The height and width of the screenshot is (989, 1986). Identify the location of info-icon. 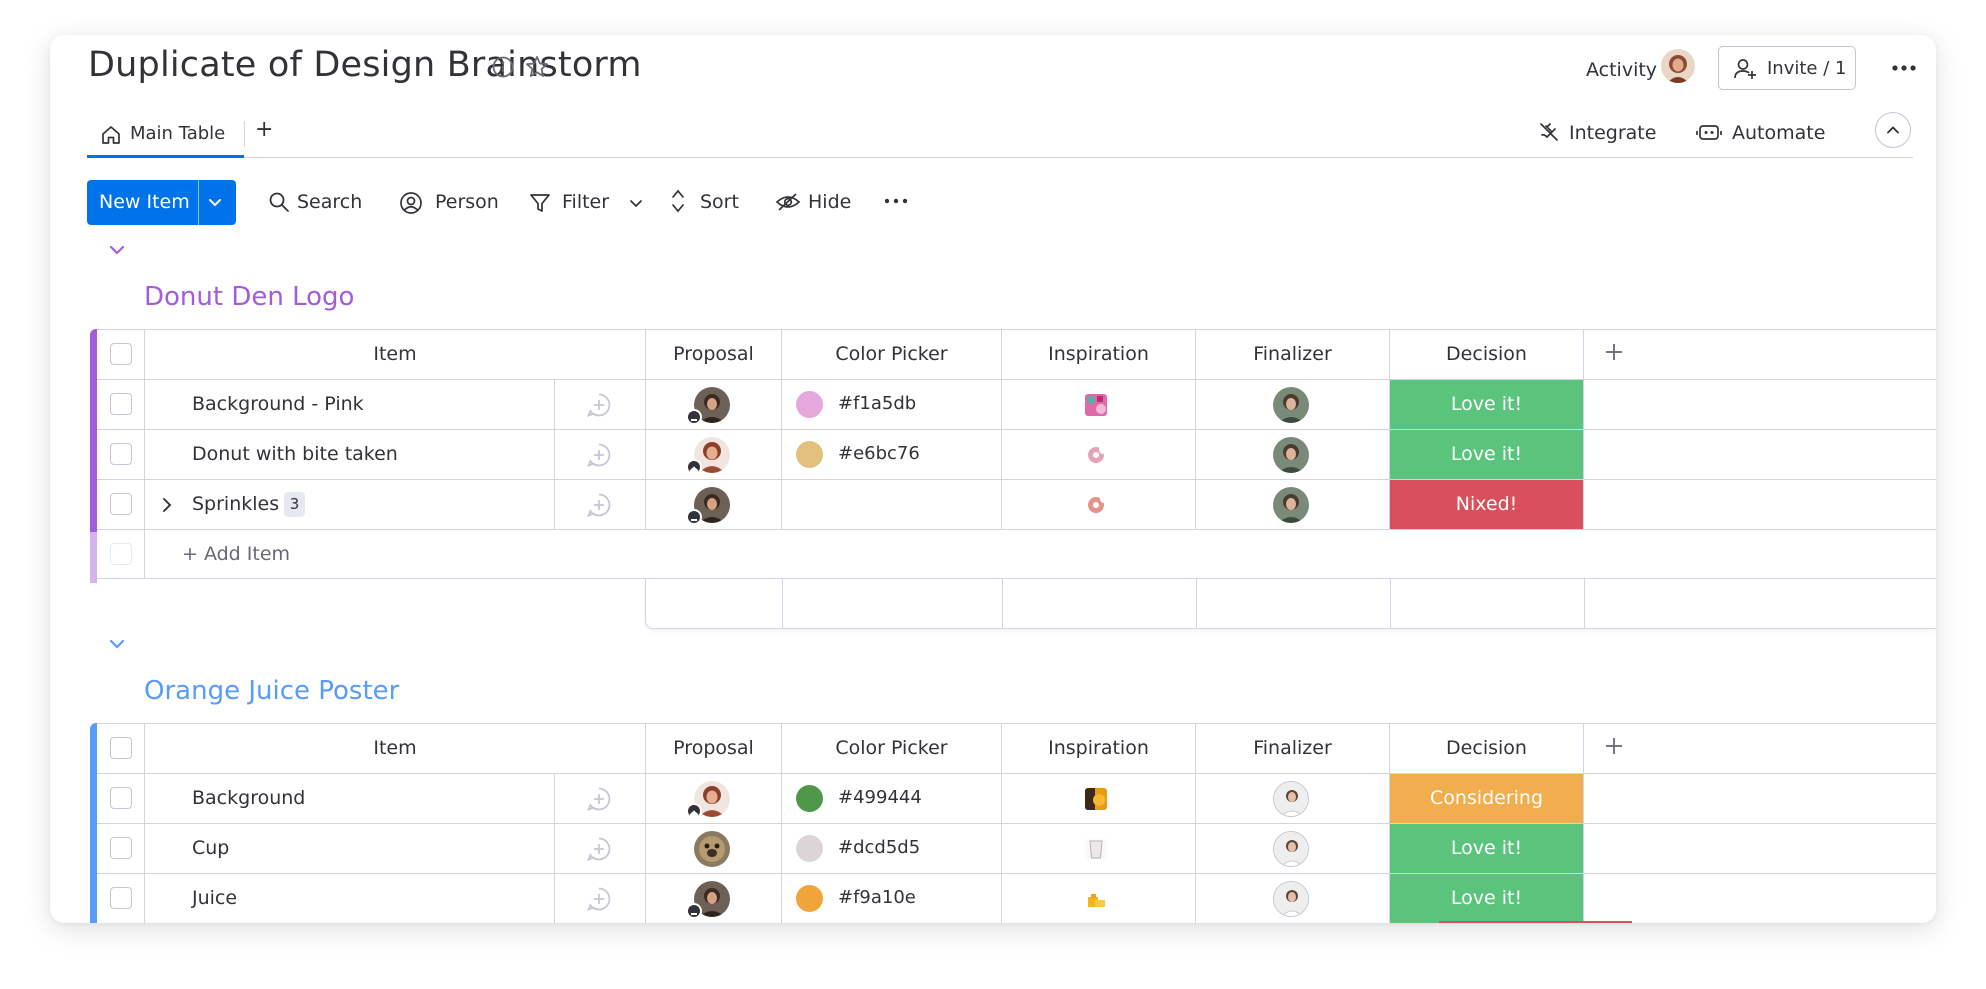
(503, 67).